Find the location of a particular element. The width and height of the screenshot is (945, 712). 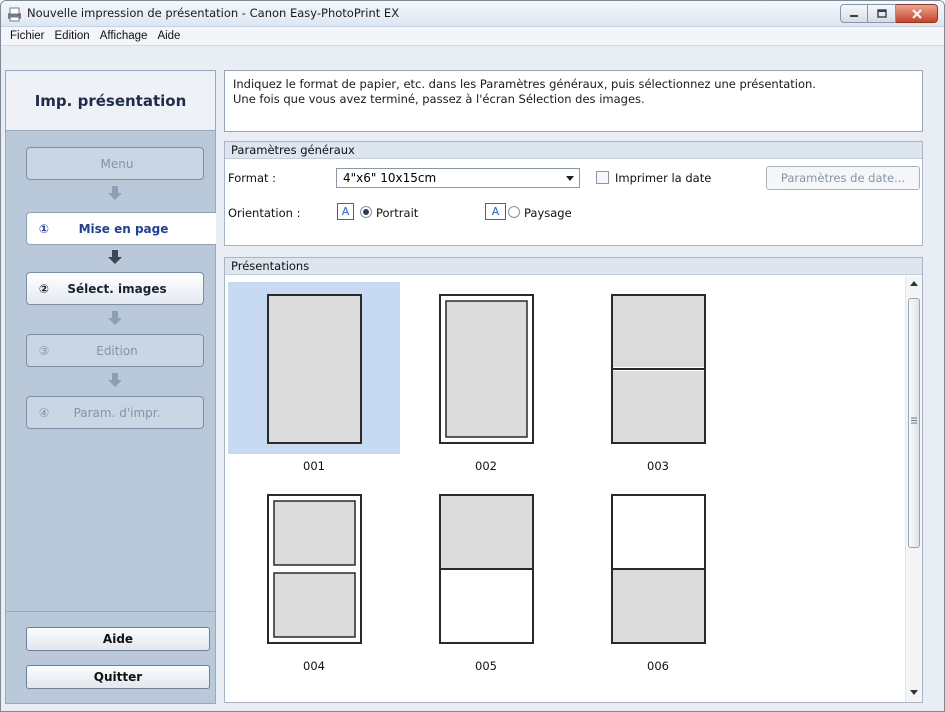

menu-affichage: Affichage is located at coordinates (124, 36).